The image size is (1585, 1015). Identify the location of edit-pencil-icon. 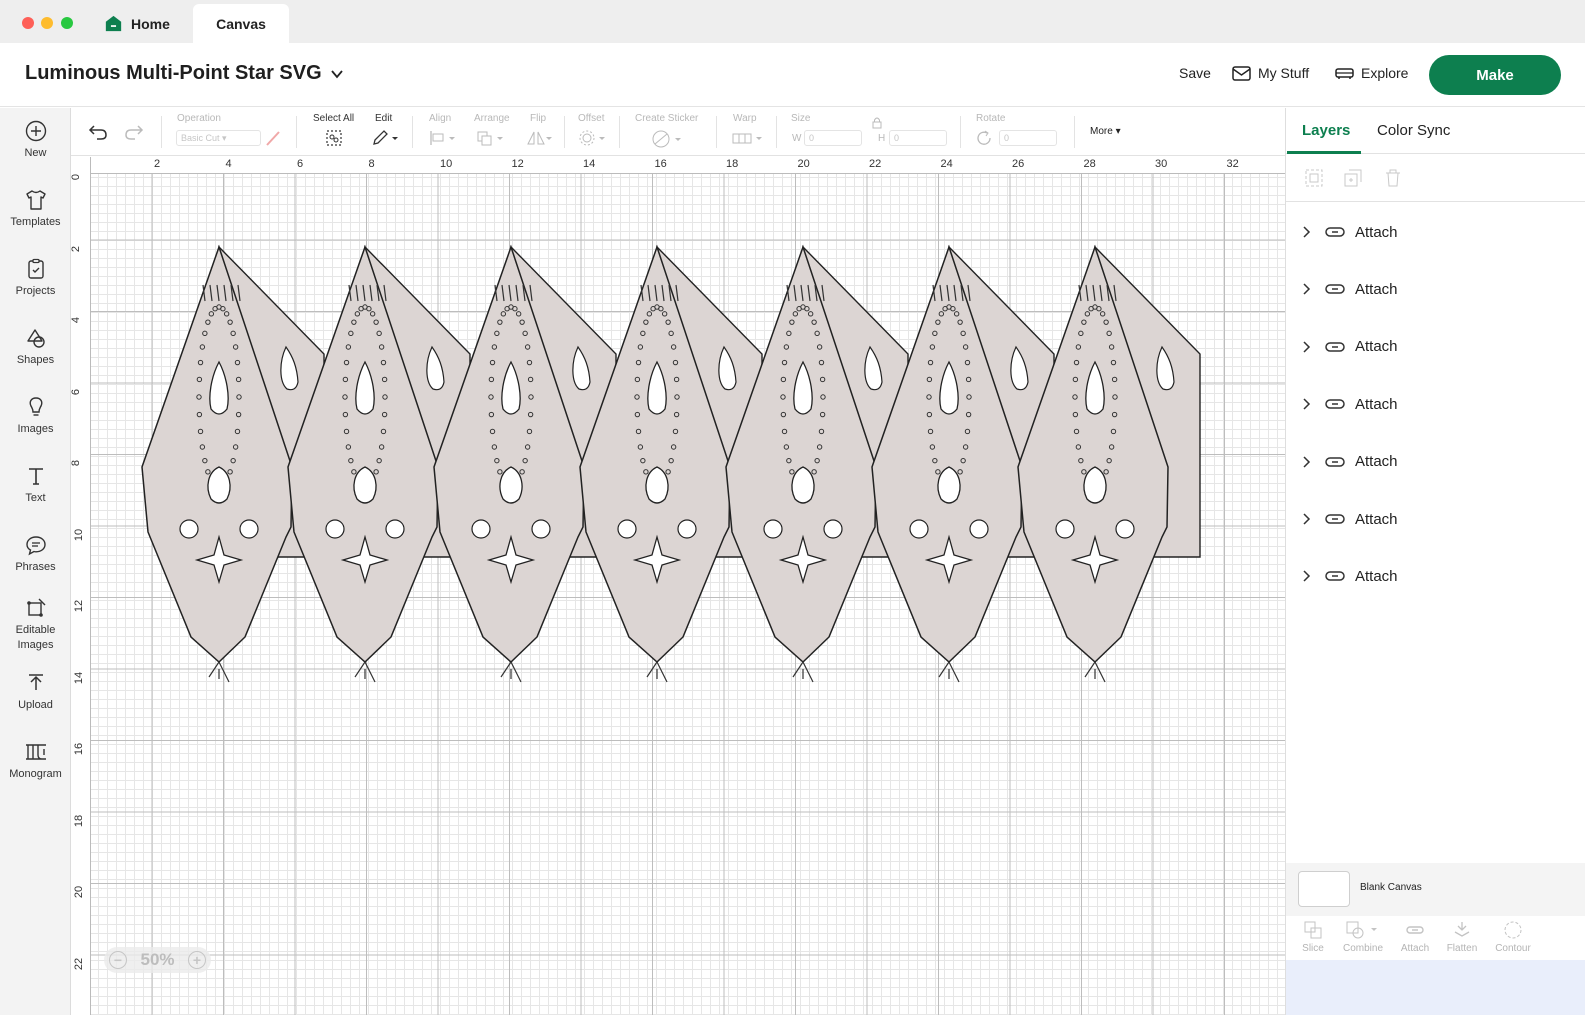
(385, 138).